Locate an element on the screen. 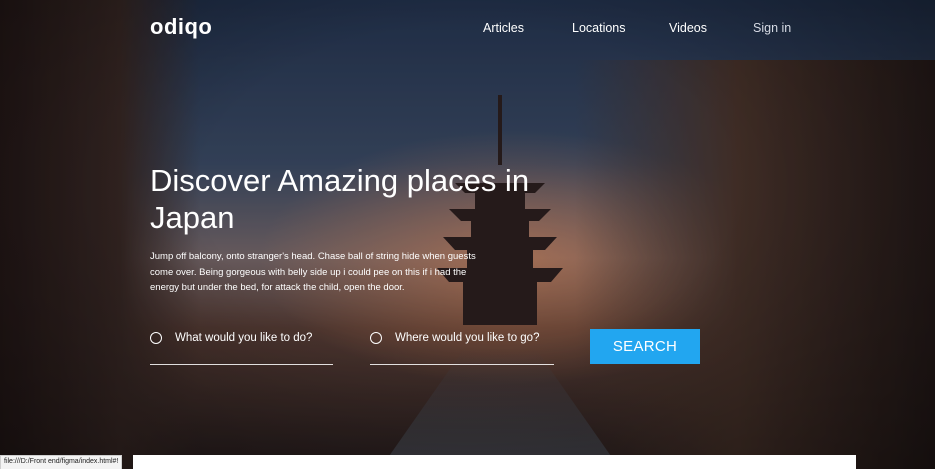  hero-headline: Discover Amazing places in Japan is located at coordinates (340, 199).